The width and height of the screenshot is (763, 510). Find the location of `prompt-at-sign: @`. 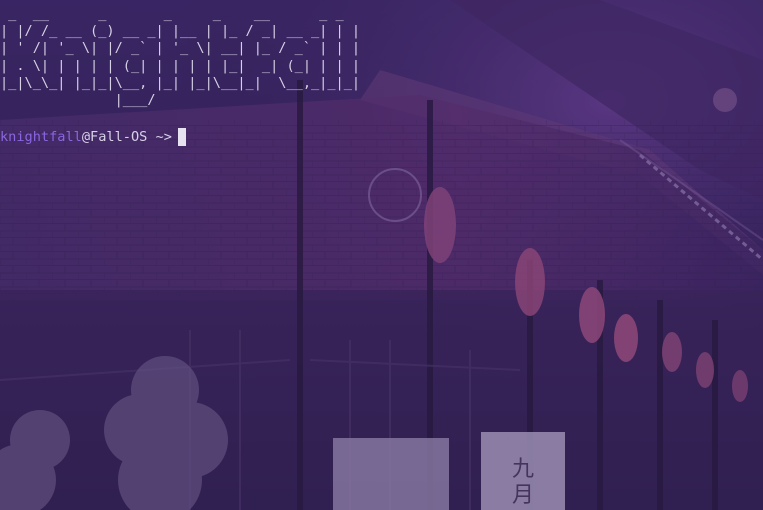

prompt-at-sign: @ is located at coordinates (86, 137).